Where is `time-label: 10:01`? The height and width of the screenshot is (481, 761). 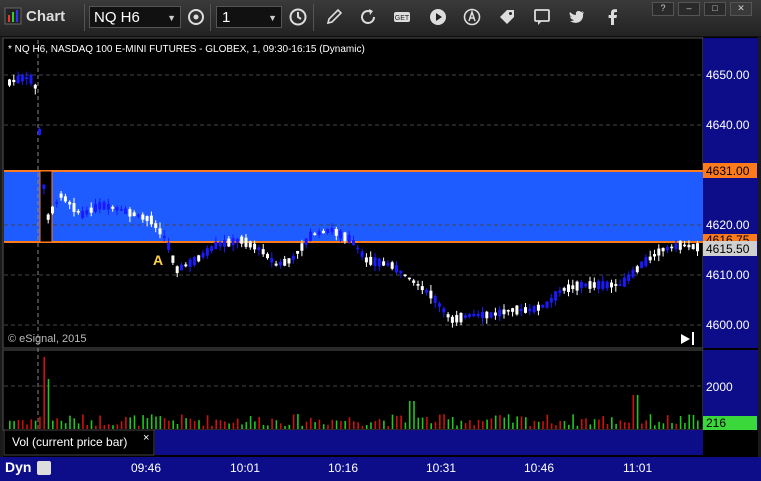
time-label: 10:01 is located at coordinates (245, 468).